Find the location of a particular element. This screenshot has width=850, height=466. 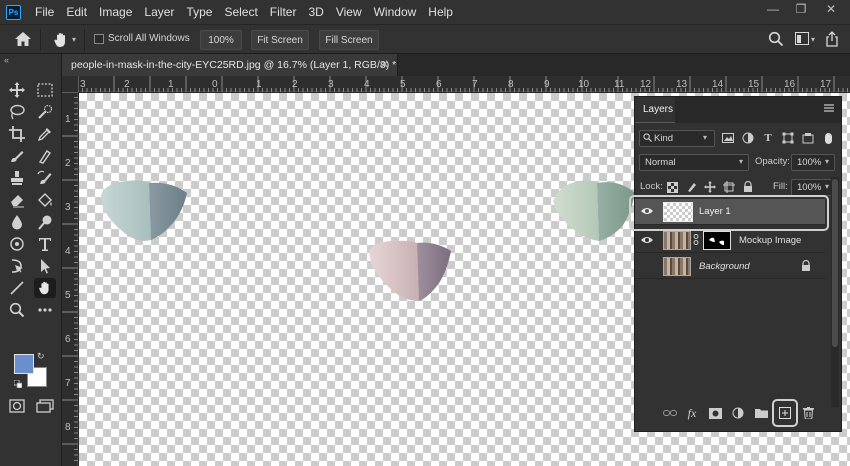

ruler-origin is located at coordinates (70, 84).